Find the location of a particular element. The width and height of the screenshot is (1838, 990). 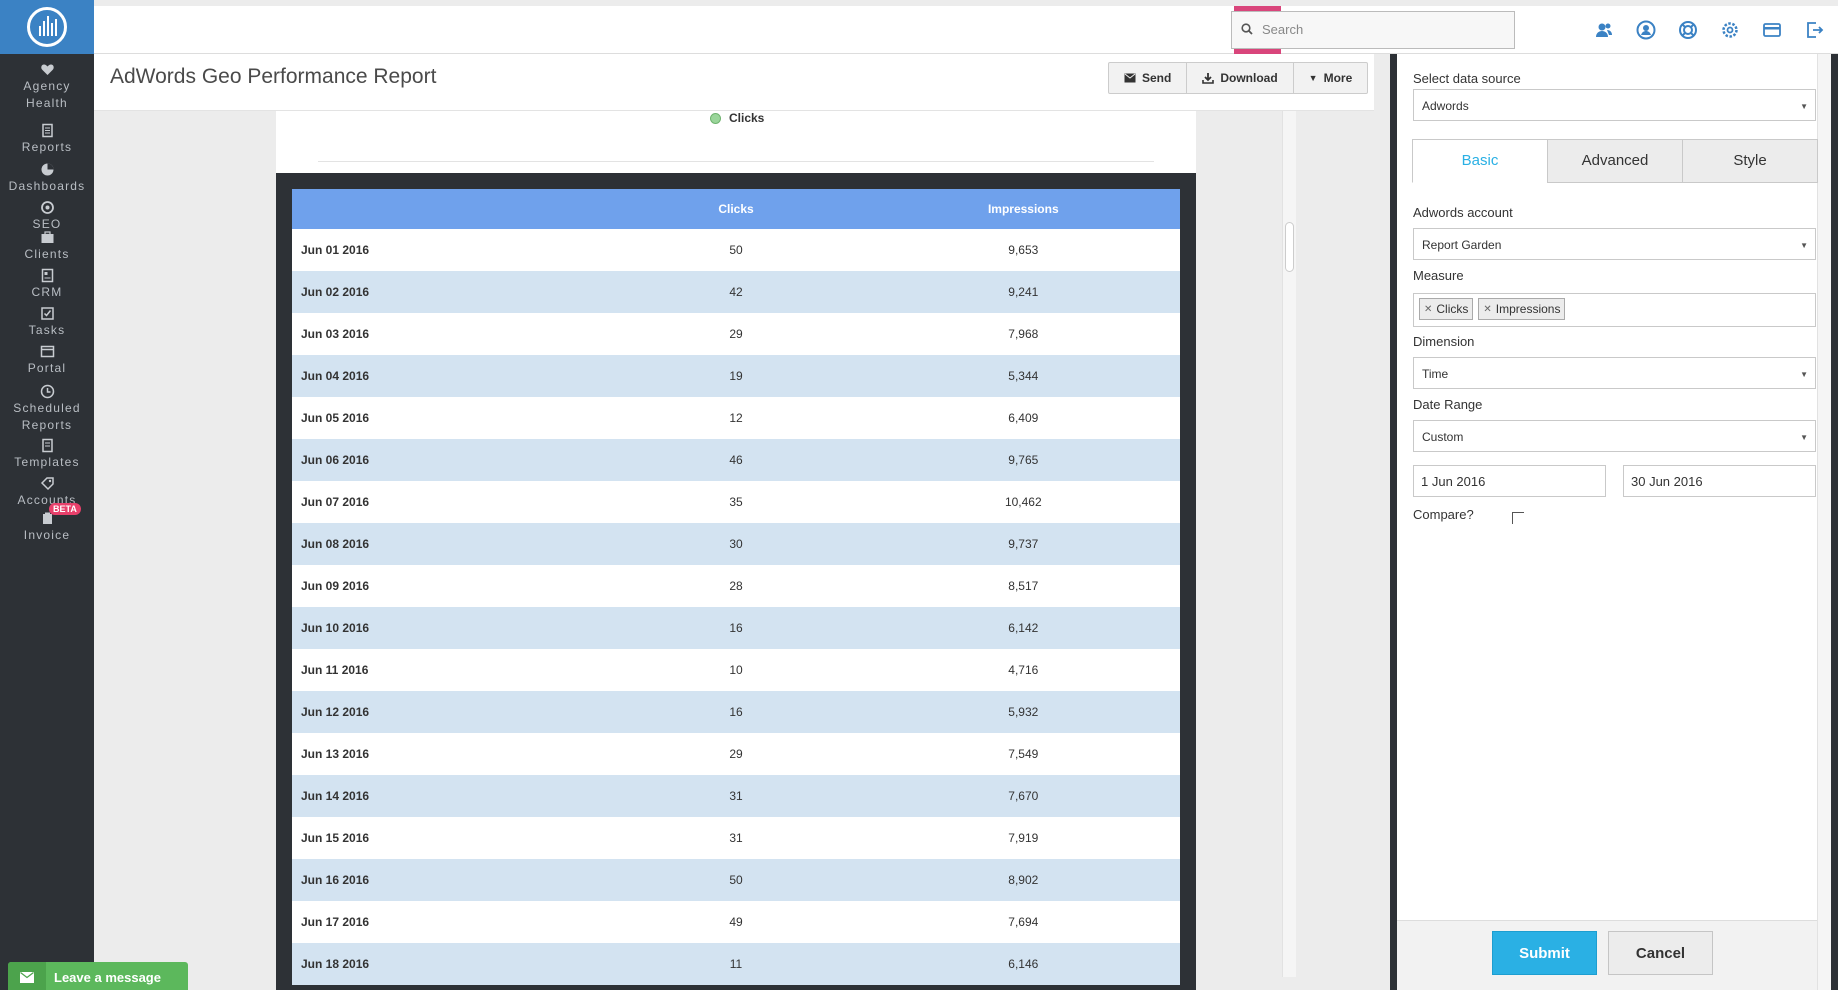

table-row: Jun 17 2016 49 7,694 is located at coordinates (736, 922).